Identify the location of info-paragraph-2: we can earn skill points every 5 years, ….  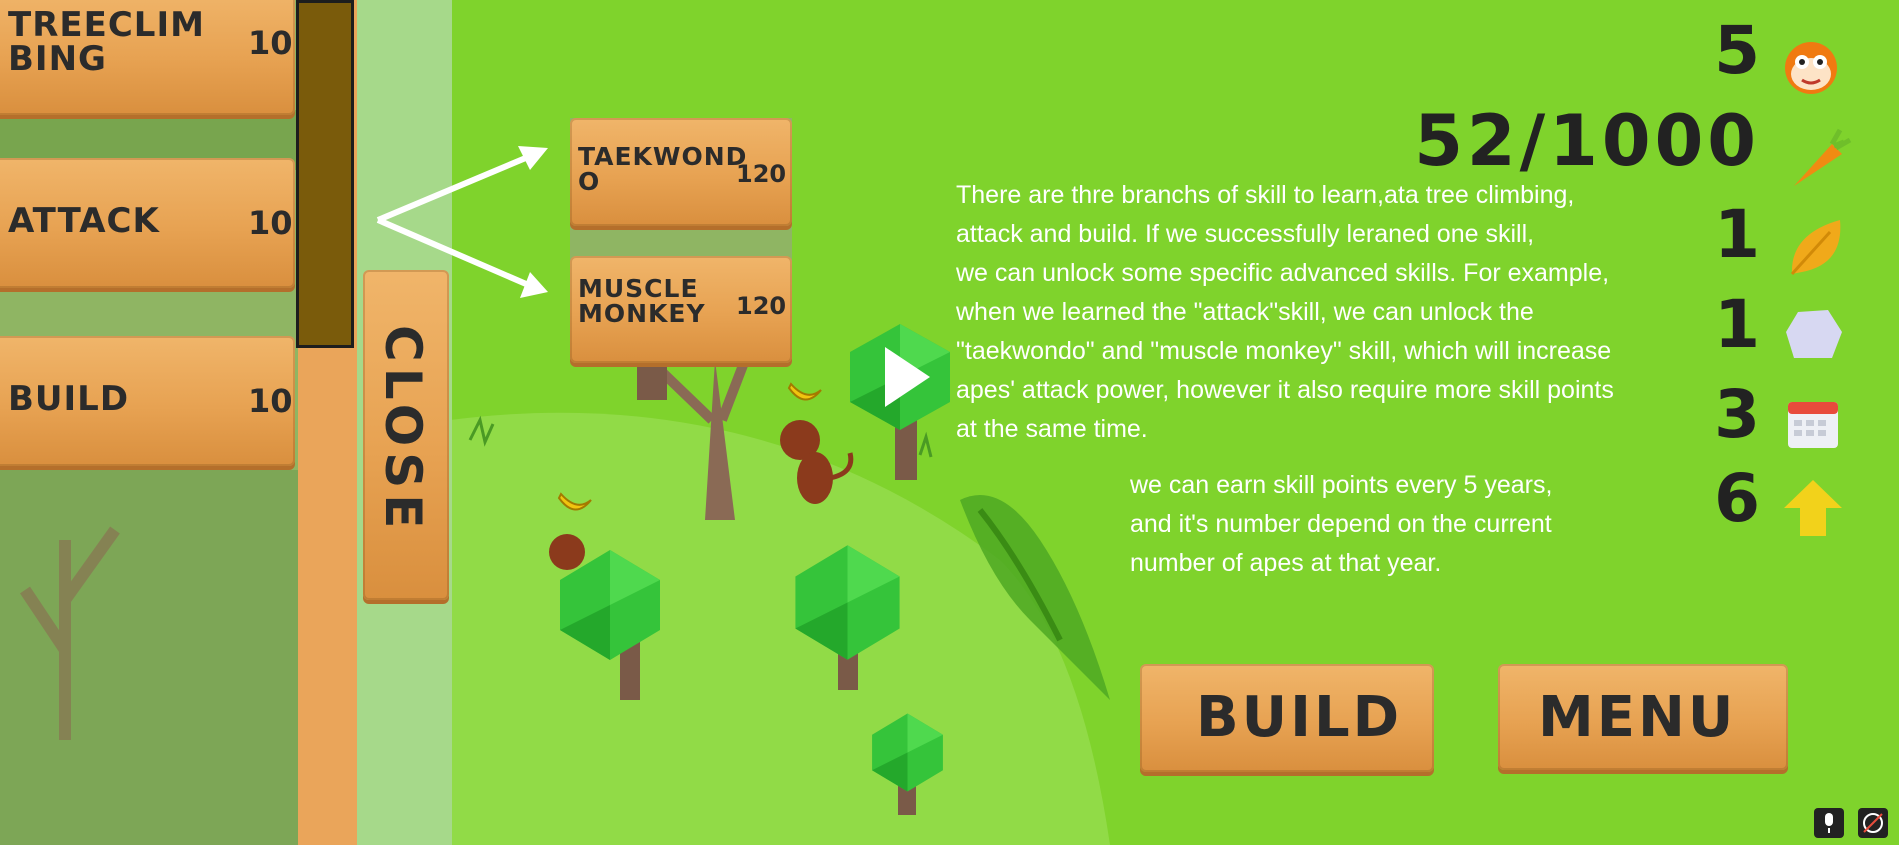
(1341, 524).